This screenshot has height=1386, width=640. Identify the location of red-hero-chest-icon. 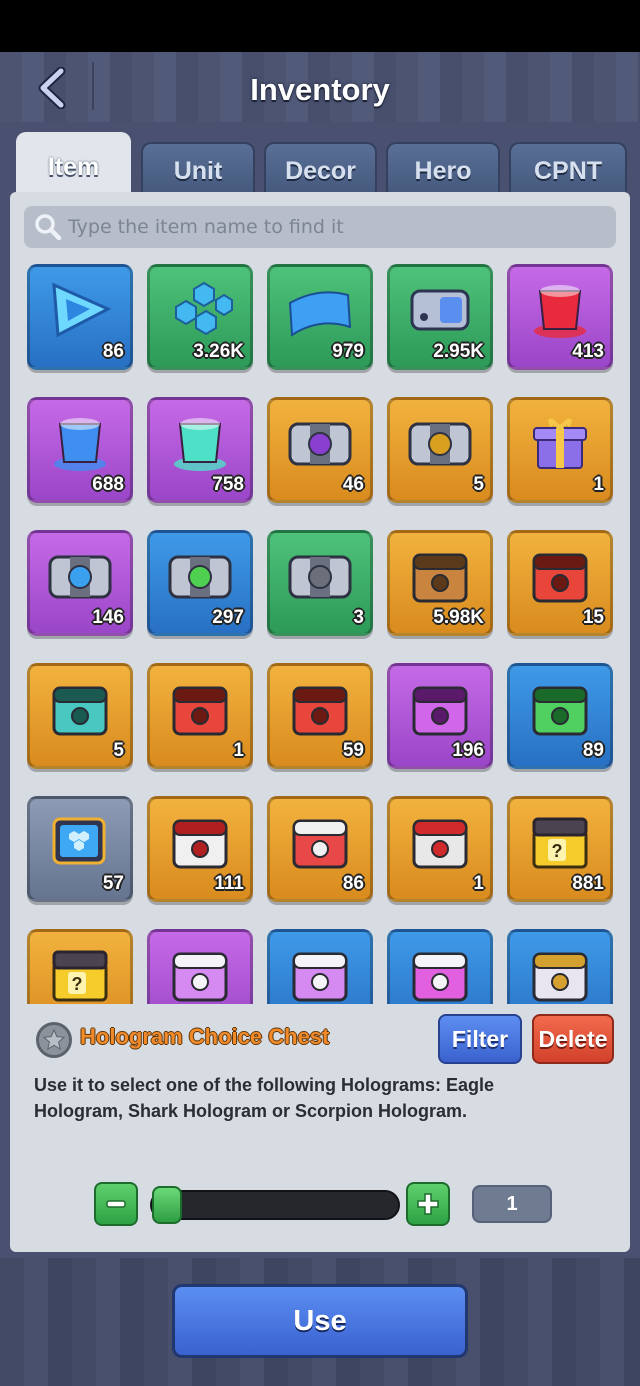
(560, 575).